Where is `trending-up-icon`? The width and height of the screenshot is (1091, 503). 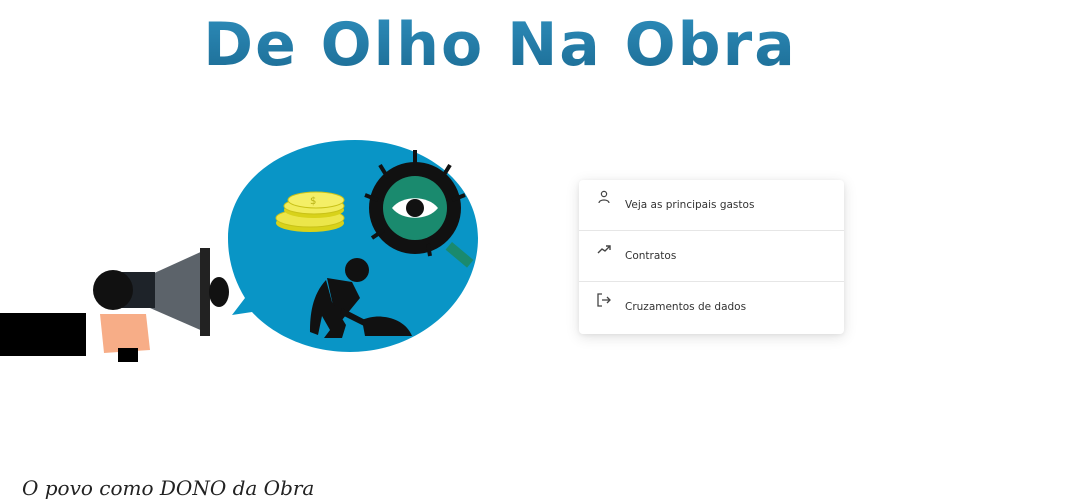
trending-up-icon is located at coordinates (604, 249).